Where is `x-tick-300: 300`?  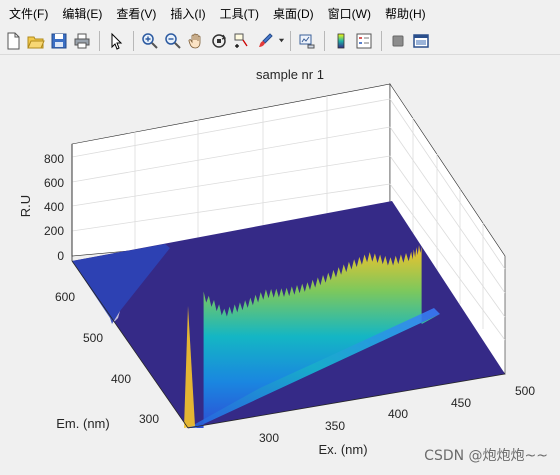
x-tick-300: 300 is located at coordinates (269, 438).